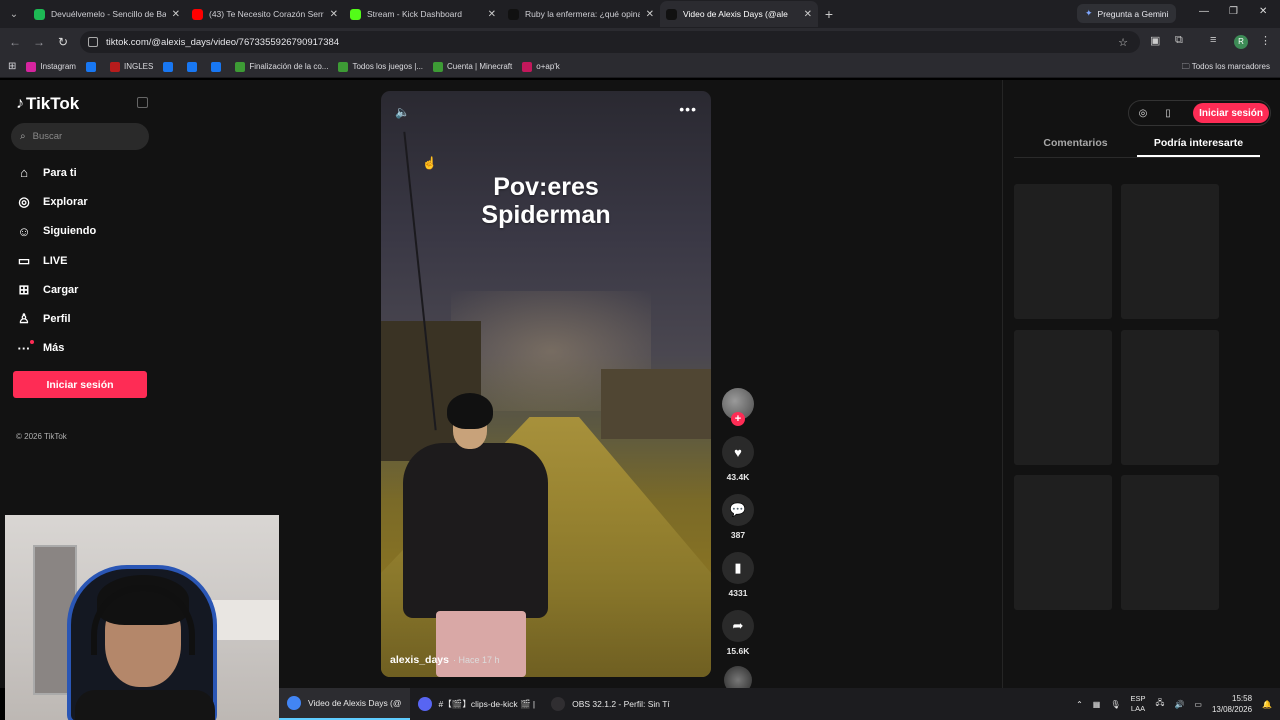 The image size is (1280, 720). What do you see at coordinates (1115, 704) in the screenshot?
I see `microphone-icon: 🎙` at bounding box center [1115, 704].